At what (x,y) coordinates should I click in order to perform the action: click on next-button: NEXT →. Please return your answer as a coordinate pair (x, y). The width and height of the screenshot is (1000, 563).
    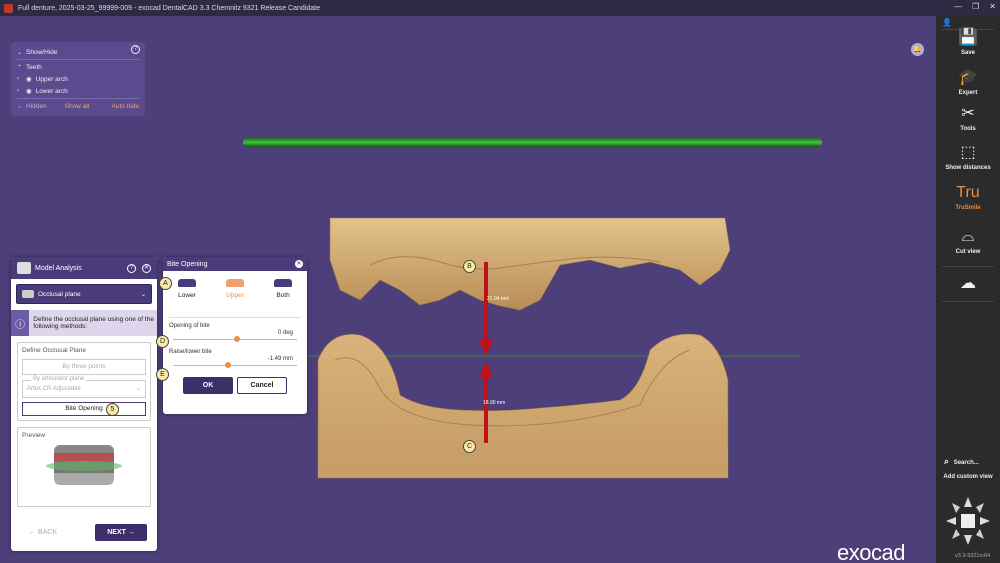
    Looking at the image, I should click on (121, 532).